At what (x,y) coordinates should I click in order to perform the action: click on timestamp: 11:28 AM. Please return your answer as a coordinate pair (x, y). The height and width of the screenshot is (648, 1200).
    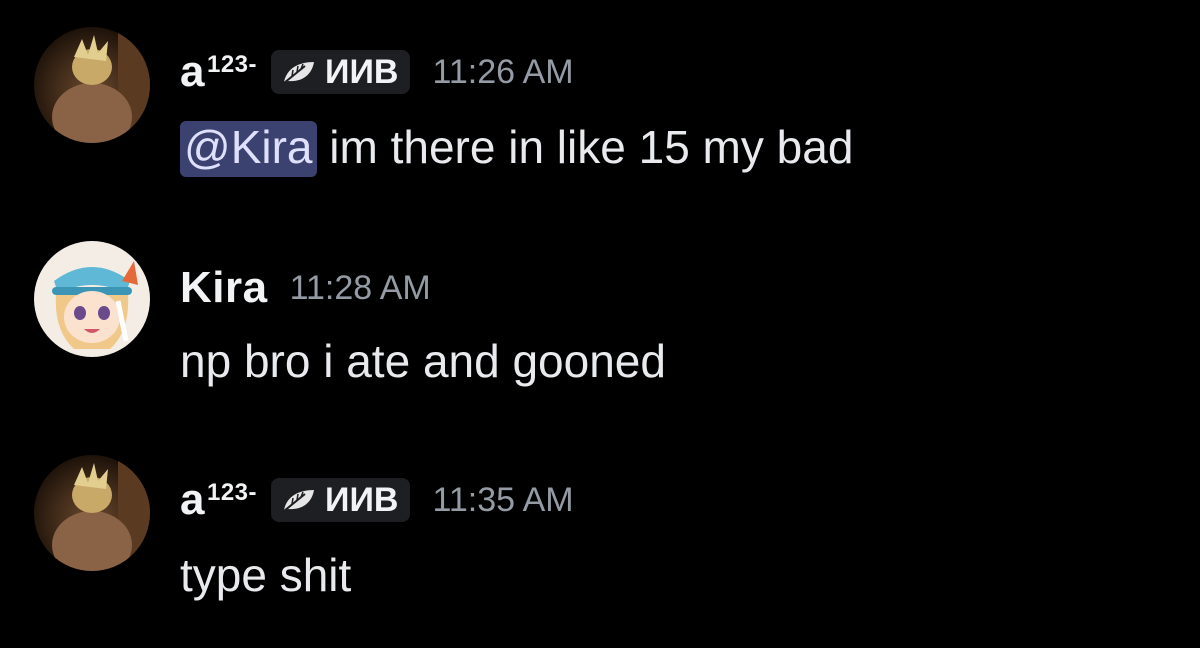
    Looking at the image, I should click on (360, 288).